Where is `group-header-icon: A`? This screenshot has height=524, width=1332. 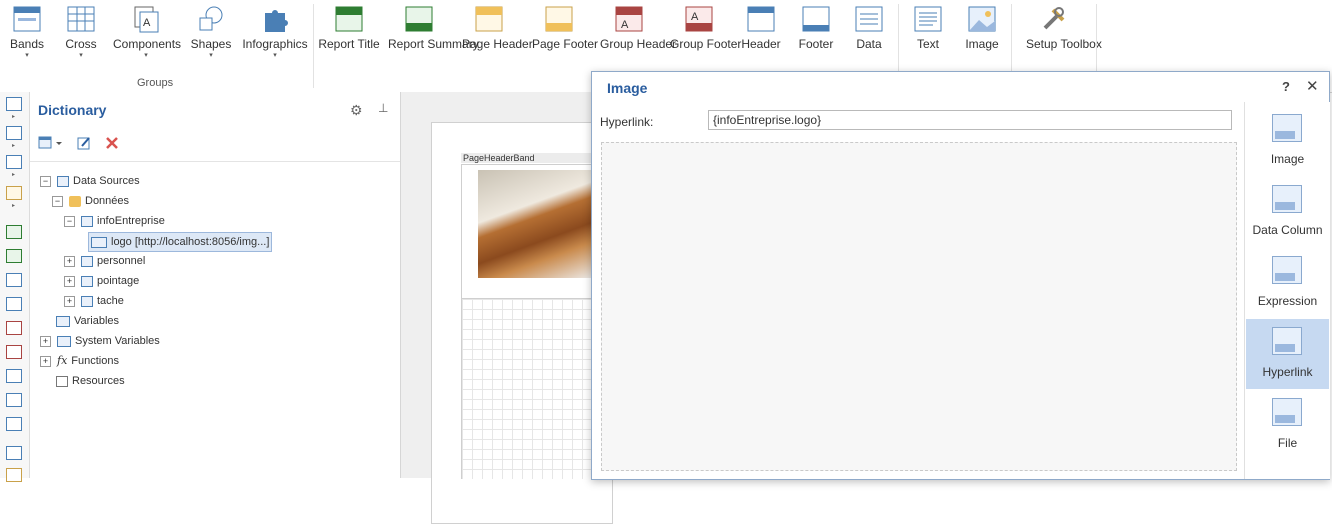 group-header-icon: A is located at coordinates (629, 19).